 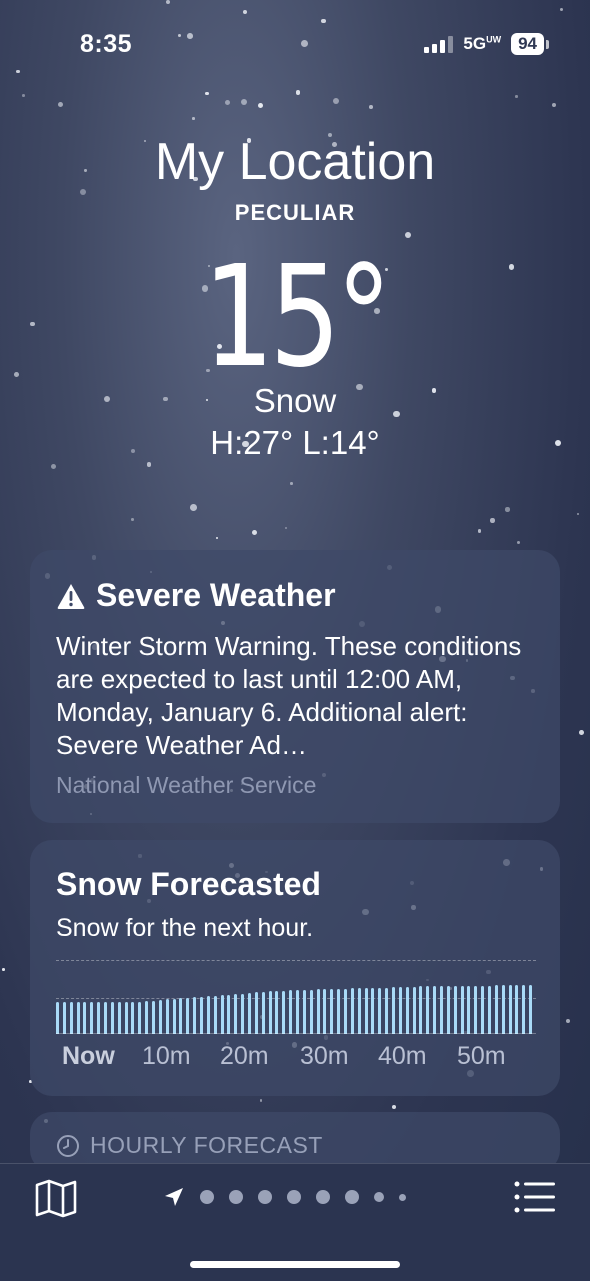 What do you see at coordinates (482, 43) in the screenshot?
I see `network-label: 5GUW` at bounding box center [482, 43].